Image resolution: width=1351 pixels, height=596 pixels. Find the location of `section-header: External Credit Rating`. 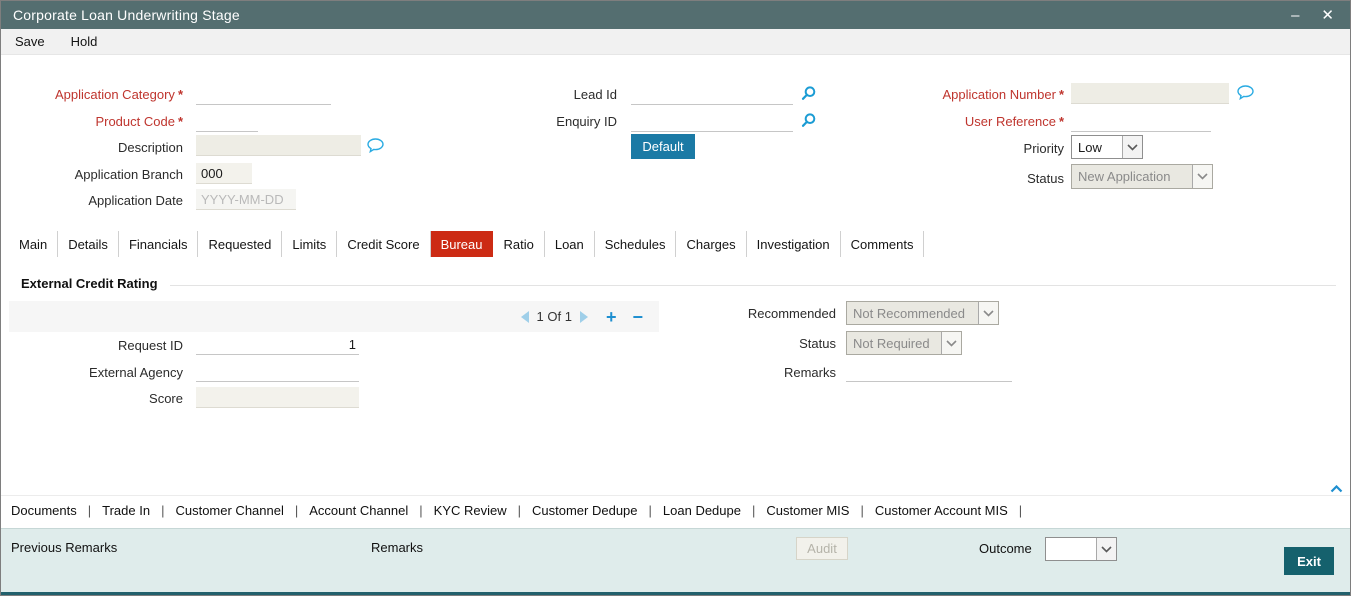

section-header: External Credit Rating is located at coordinates (678, 283).